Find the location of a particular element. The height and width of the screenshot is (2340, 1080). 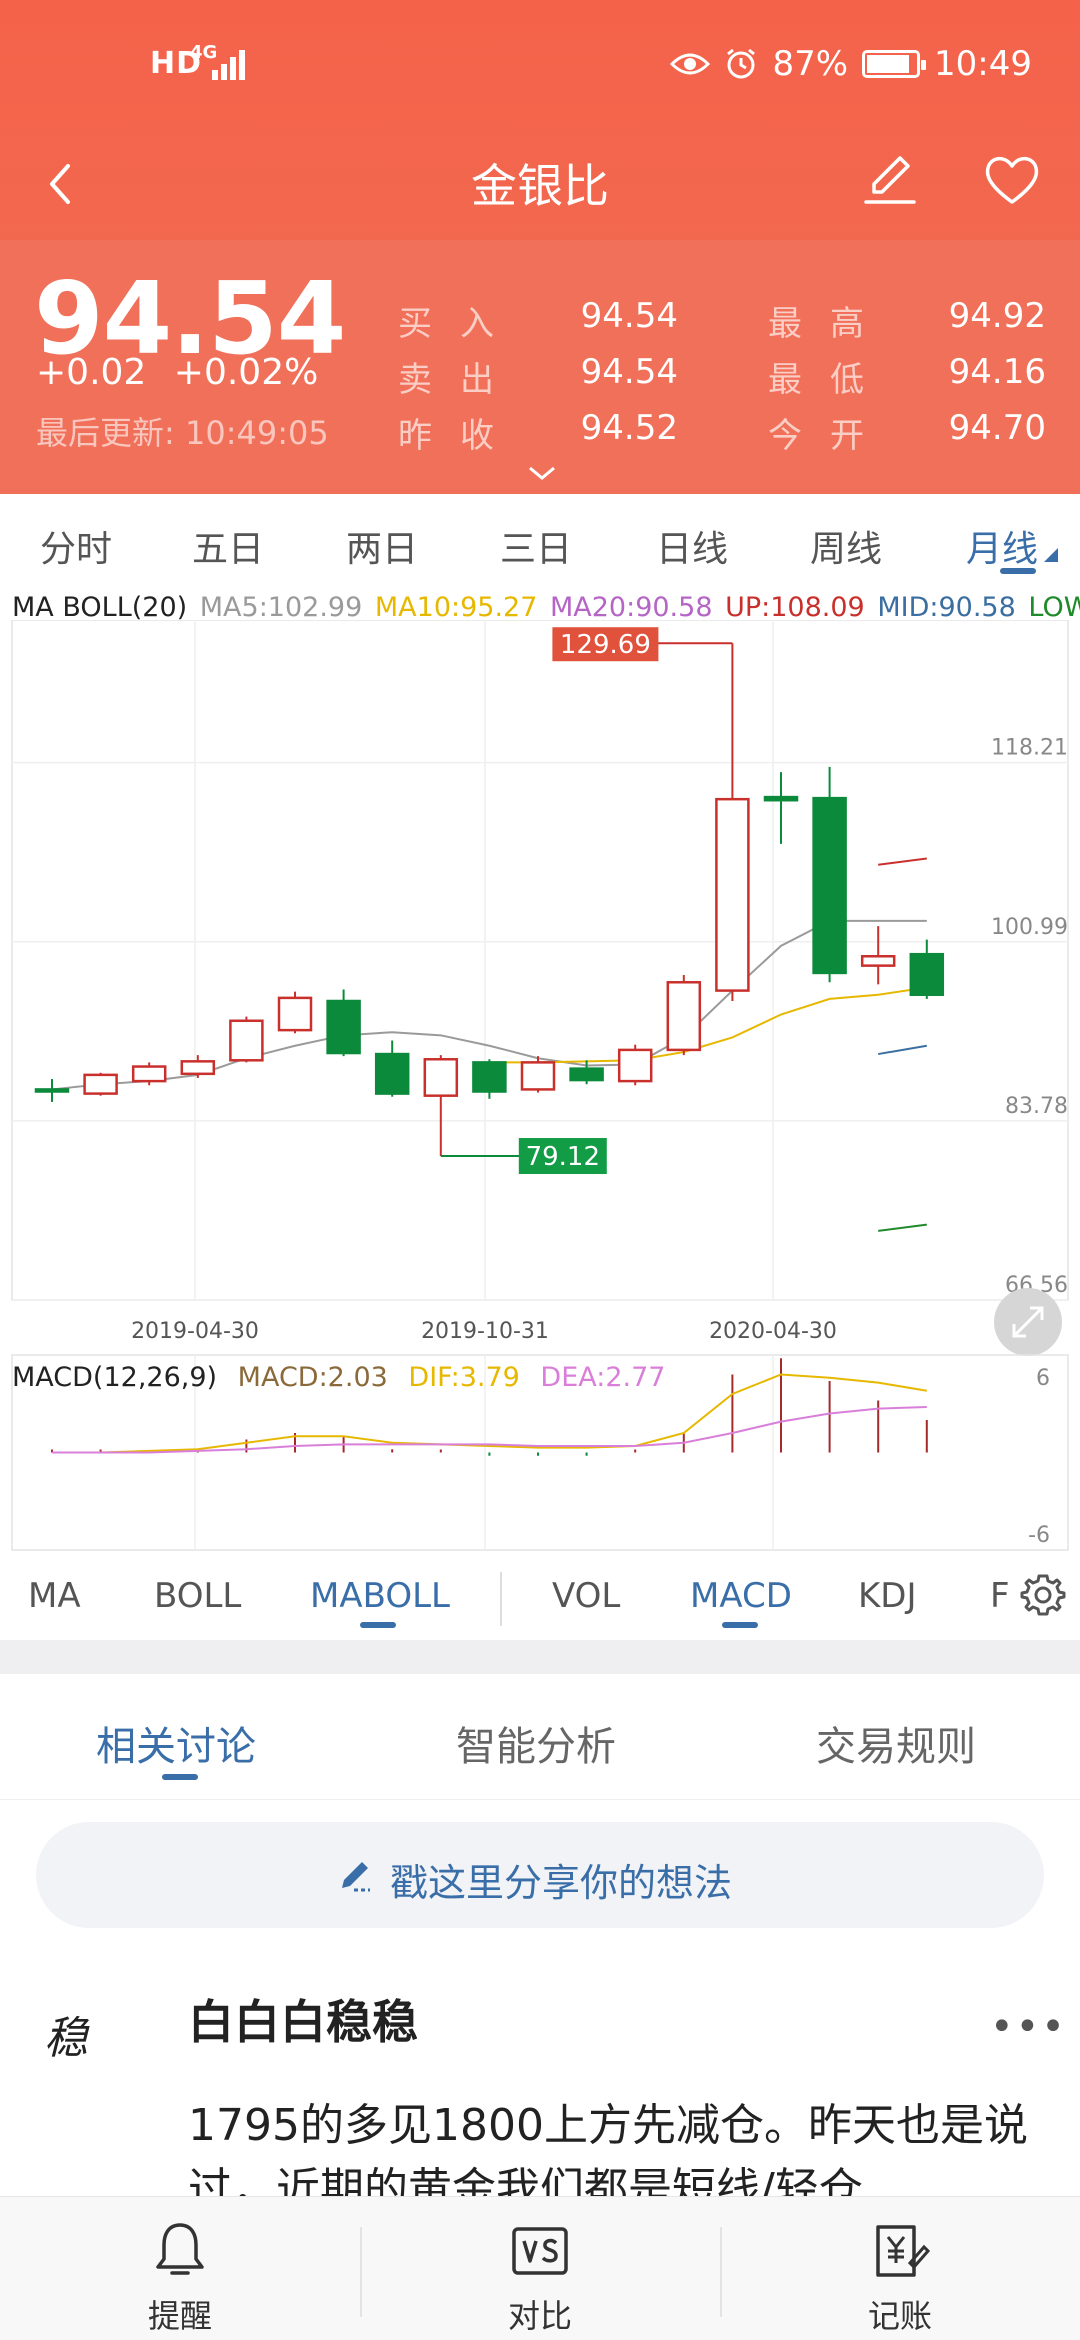

section-tabs: 相关讨论 智能分析 交易规则 is located at coordinates (540, 1737).